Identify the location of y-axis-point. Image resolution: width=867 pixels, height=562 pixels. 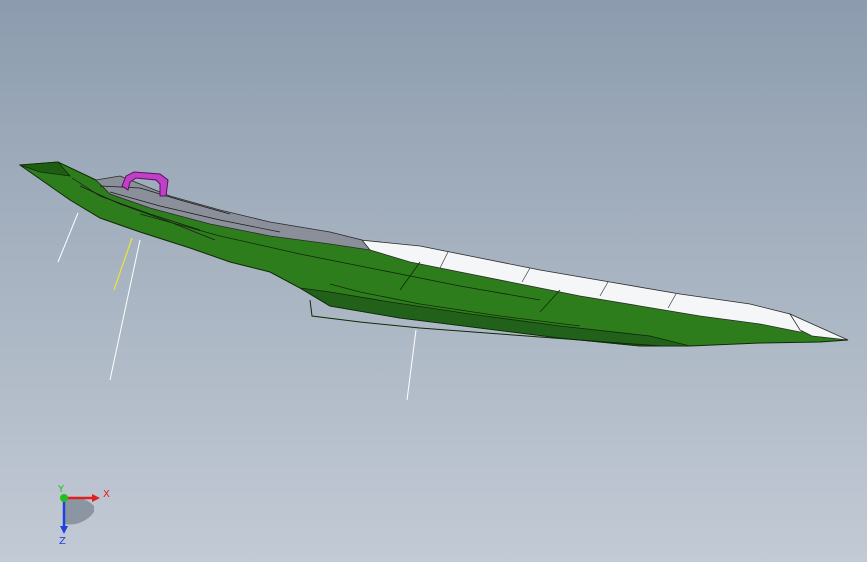
(64, 498).